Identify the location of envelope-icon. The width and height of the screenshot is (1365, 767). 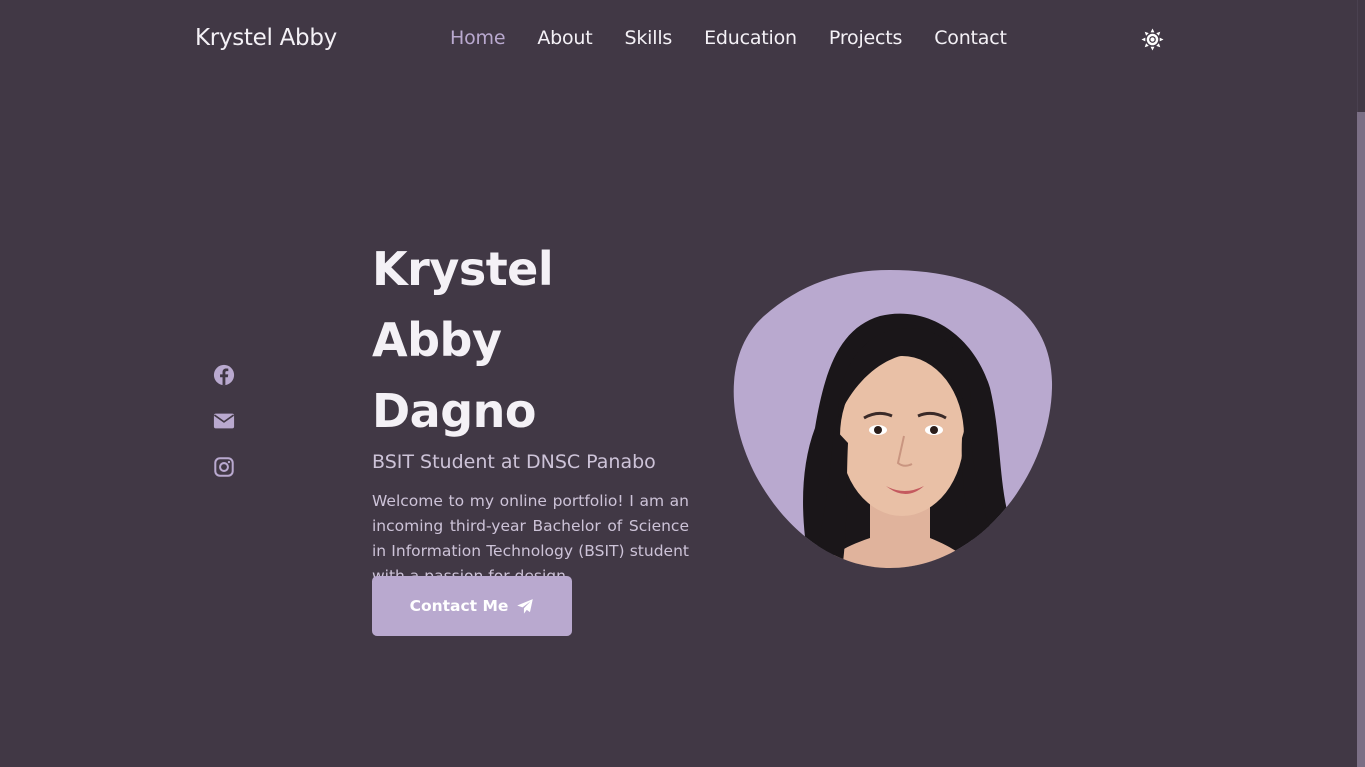
(224, 421).